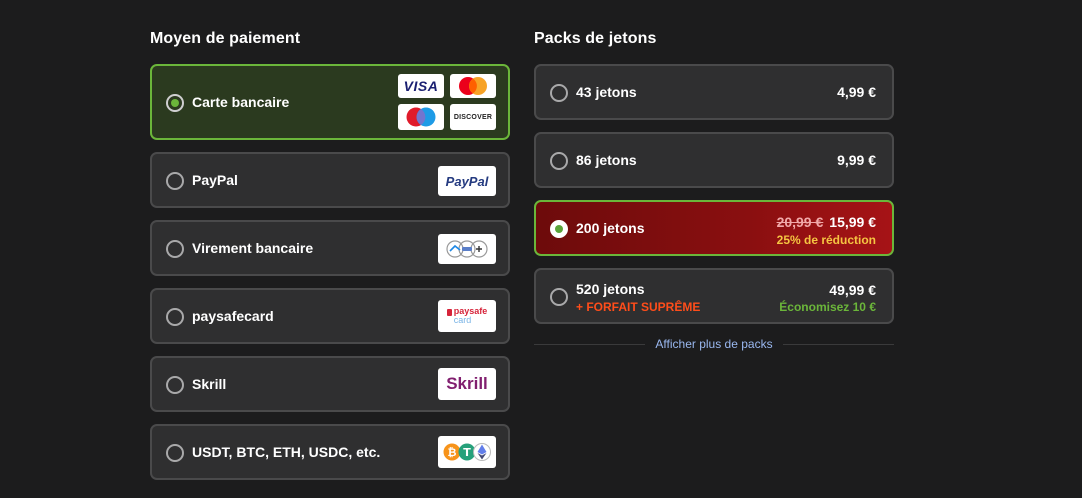 Image resolution: width=1082 pixels, height=498 pixels. Describe the element at coordinates (852, 290) in the screenshot. I see `pack-price: 49,99 €` at that location.